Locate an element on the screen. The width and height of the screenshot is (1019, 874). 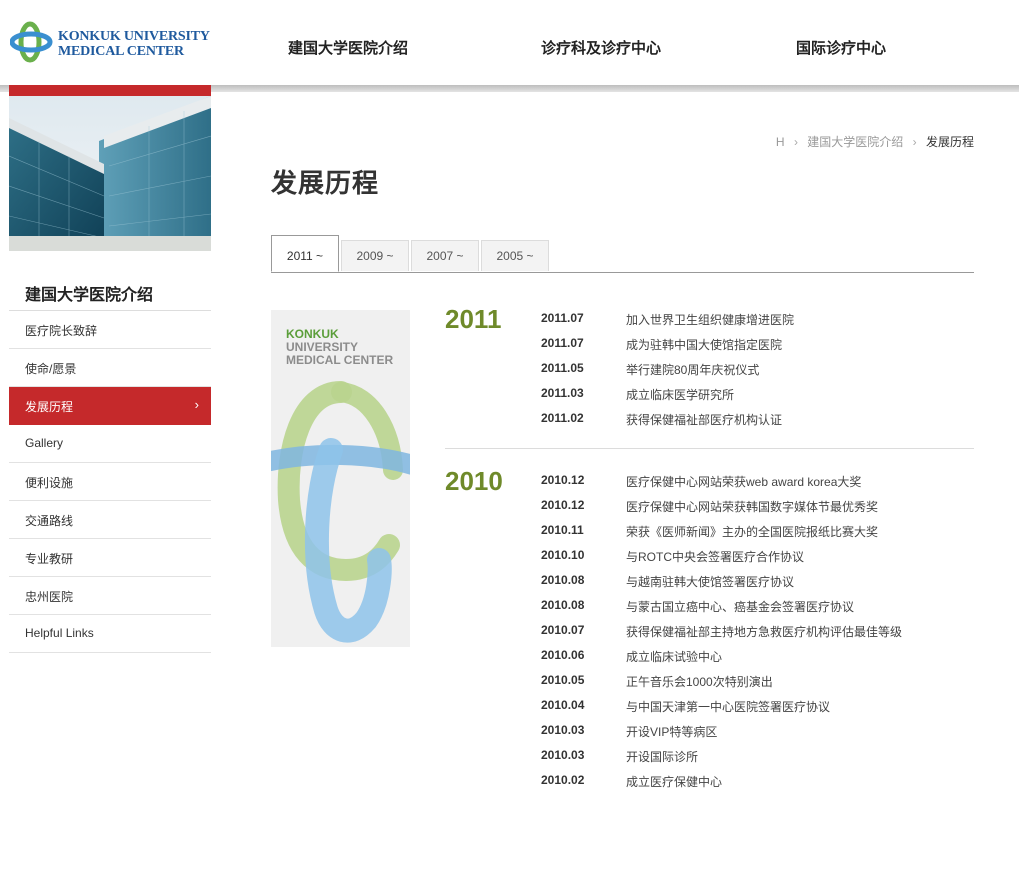
tab-2005: 2005 ~ is located at coordinates (515, 255).